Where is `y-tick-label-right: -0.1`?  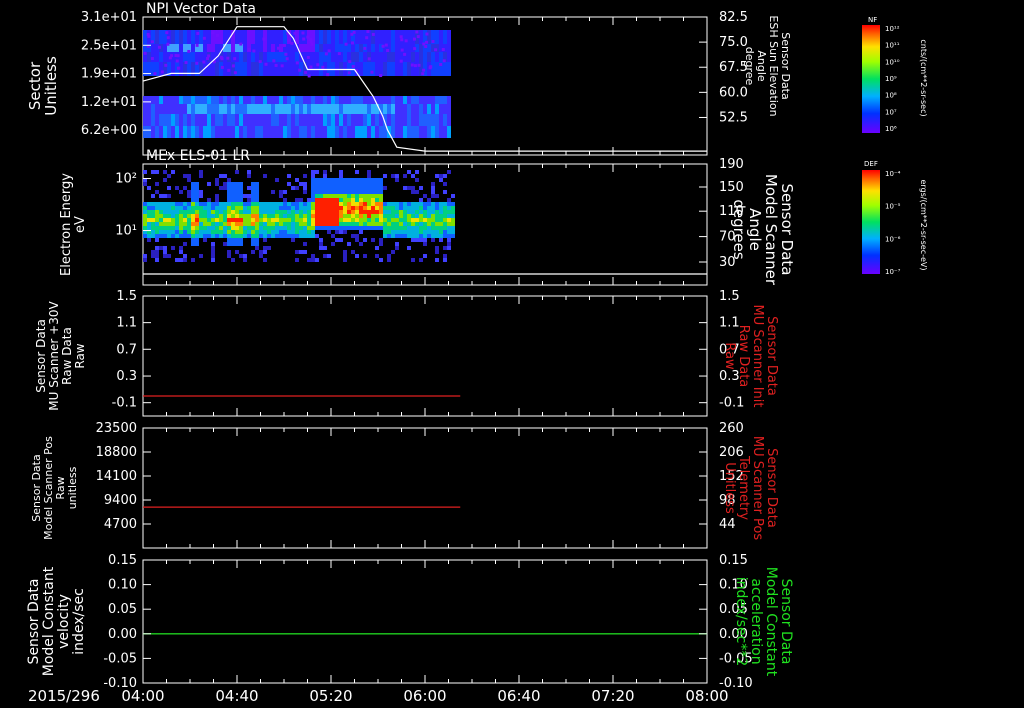 y-tick-label-right: -0.1 is located at coordinates (731, 403).